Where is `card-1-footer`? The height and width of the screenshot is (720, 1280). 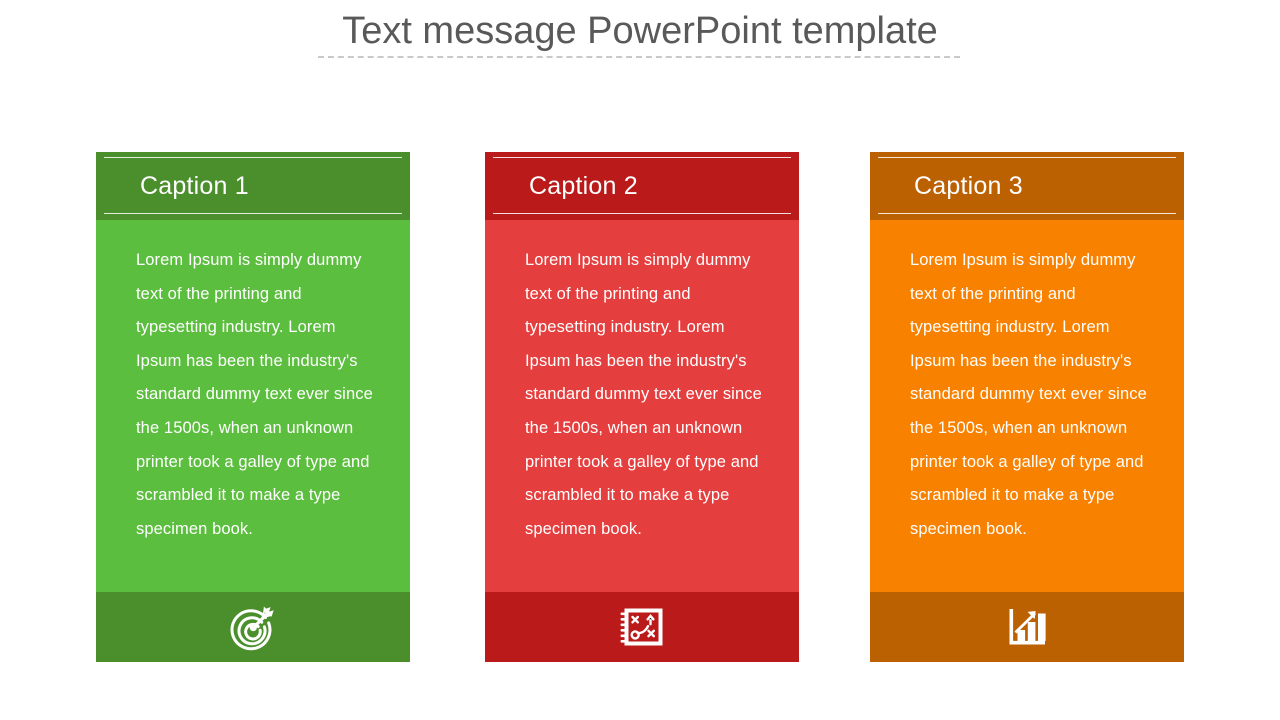 card-1-footer is located at coordinates (253, 627).